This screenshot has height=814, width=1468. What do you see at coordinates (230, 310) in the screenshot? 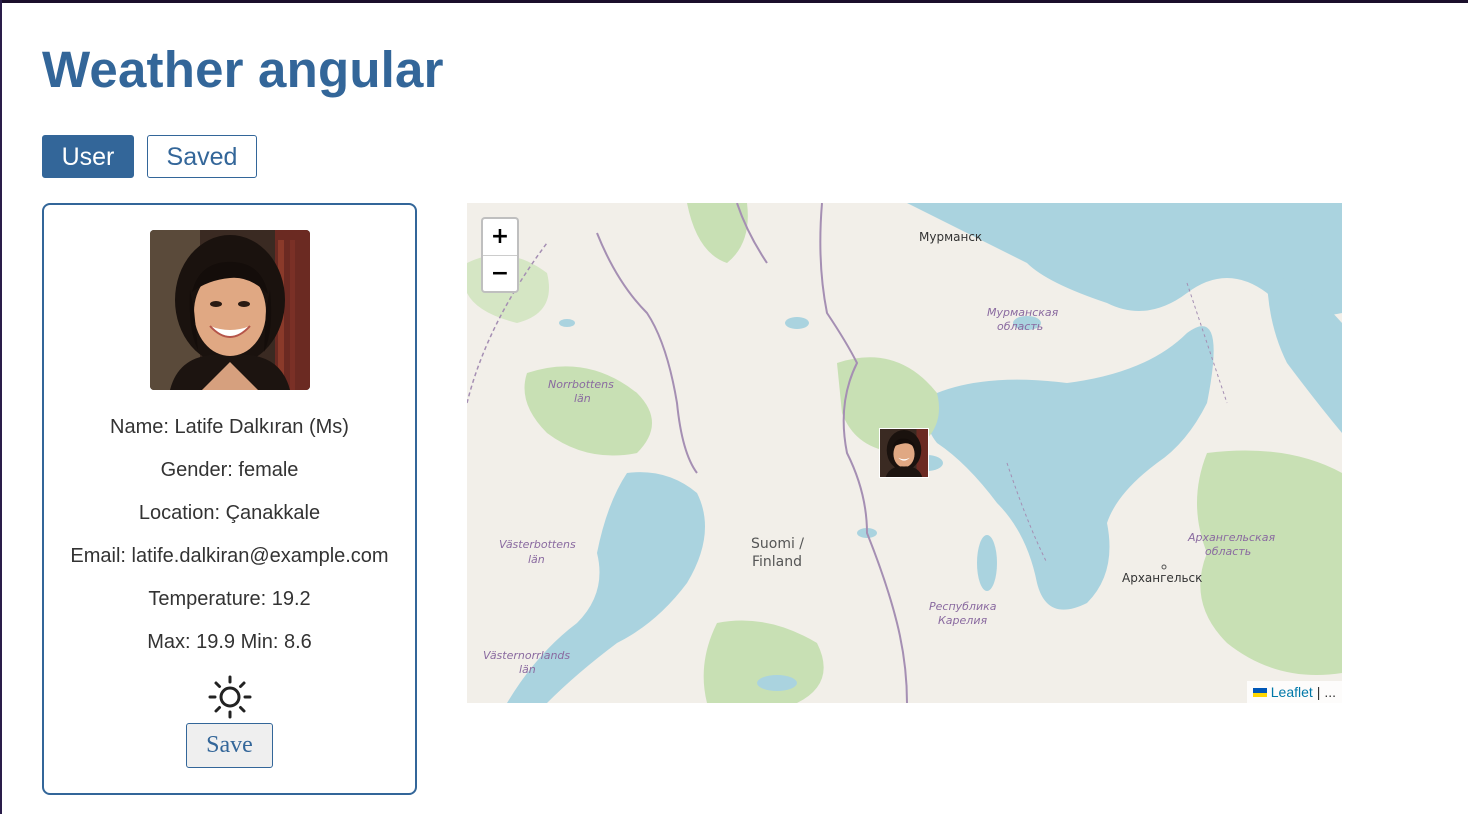
I see `user-avatar` at bounding box center [230, 310].